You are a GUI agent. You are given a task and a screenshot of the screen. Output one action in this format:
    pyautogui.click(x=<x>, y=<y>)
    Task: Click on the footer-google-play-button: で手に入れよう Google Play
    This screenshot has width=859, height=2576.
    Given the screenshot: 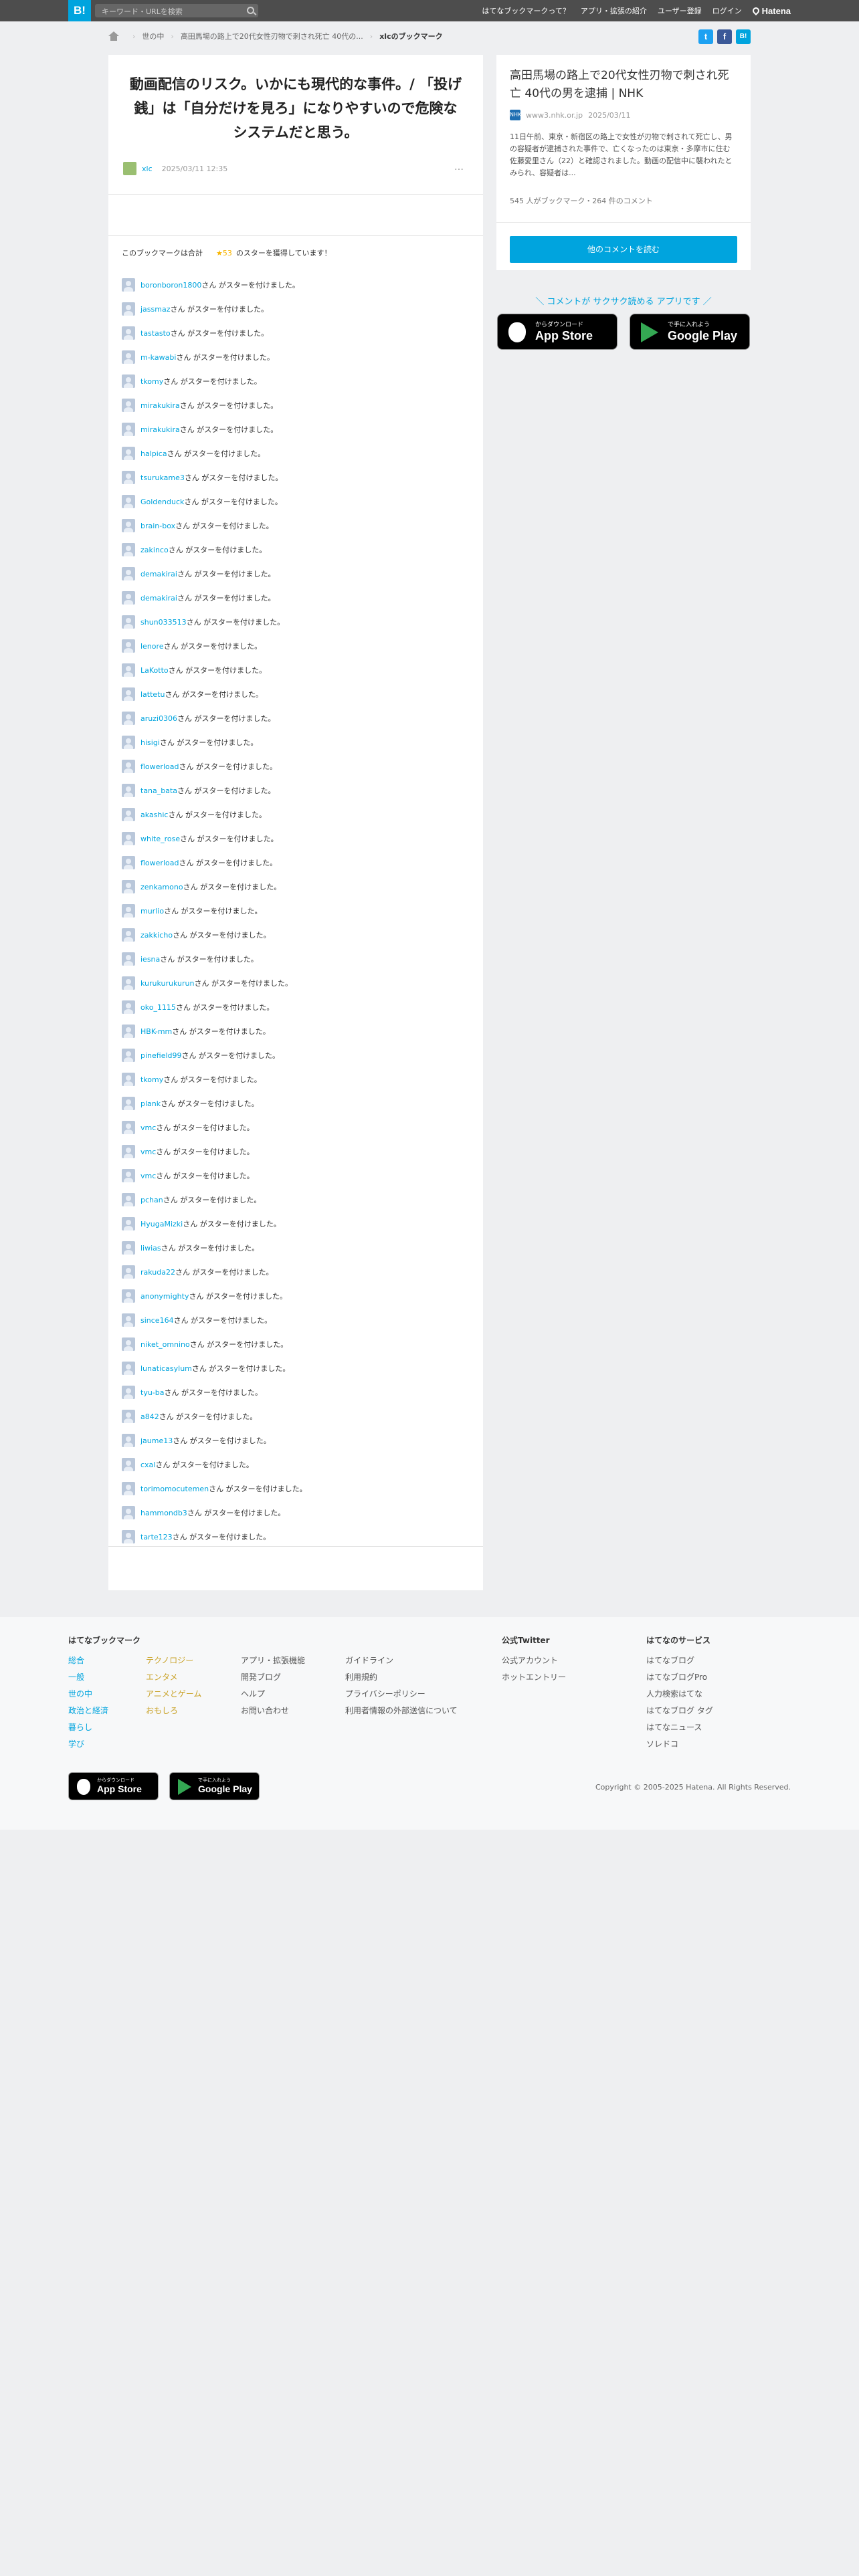 What is the action you would take?
    pyautogui.click(x=215, y=1786)
    